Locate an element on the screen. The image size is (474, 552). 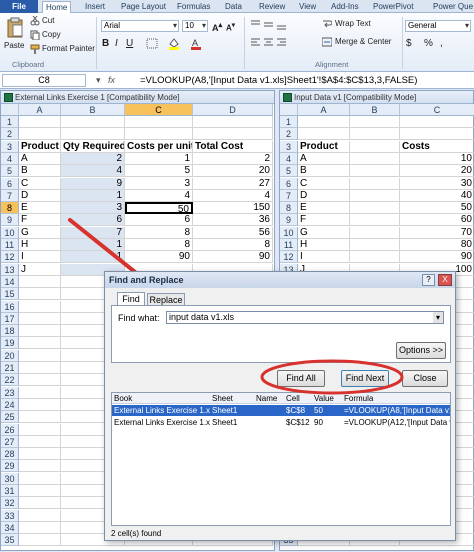
row-header: 21 is located at coordinates (10, 368).